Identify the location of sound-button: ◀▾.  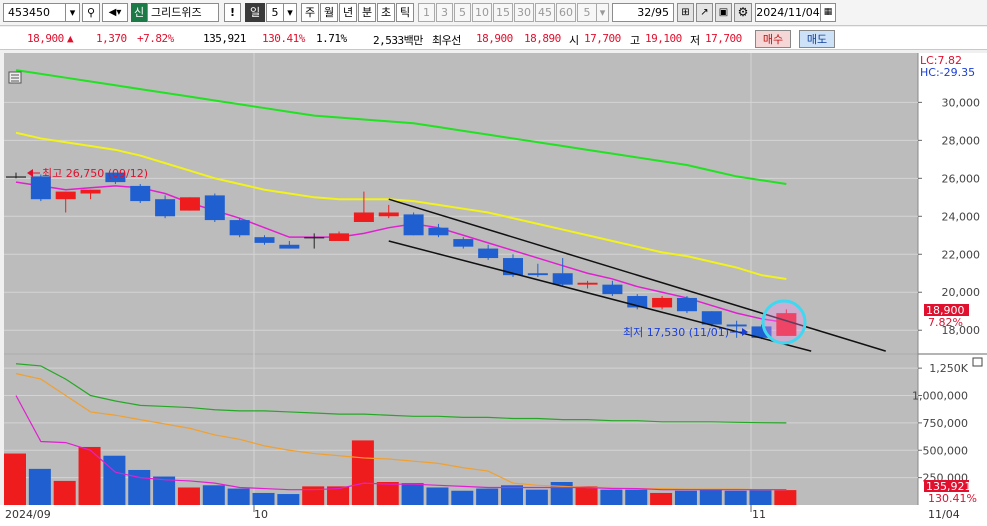
(115, 12).